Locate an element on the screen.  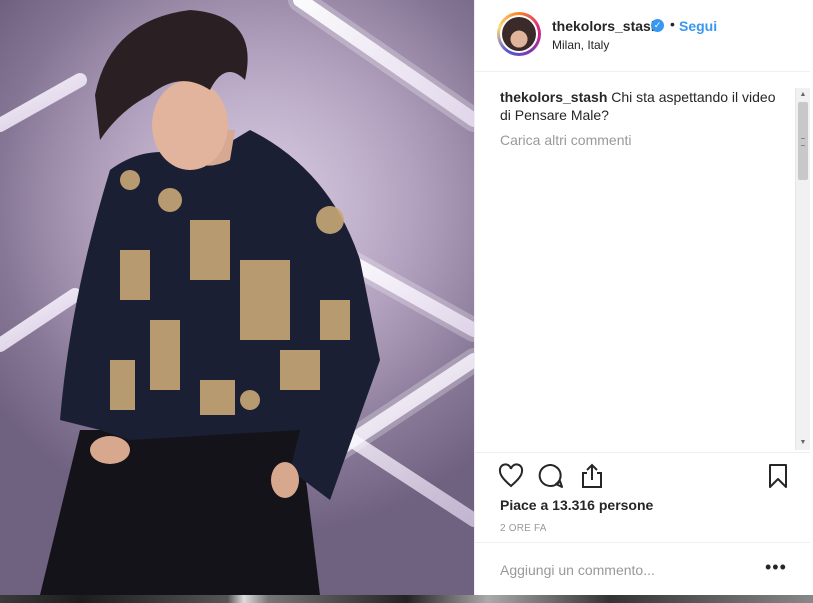
post-timestamp: 2 ORE FA is located at coordinates (523, 528).